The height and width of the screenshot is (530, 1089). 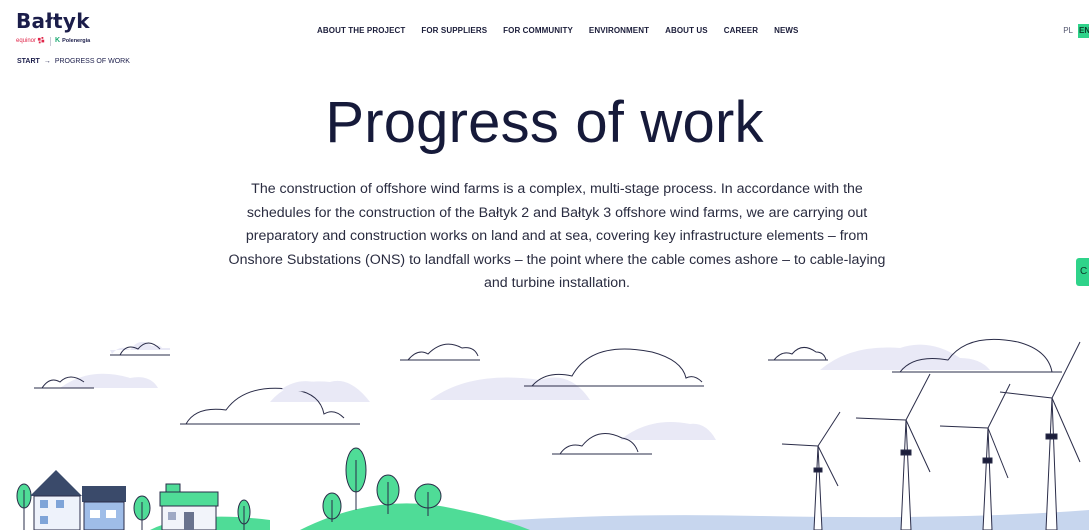 I want to click on side-tab-label: C, so click(x=1084, y=271).